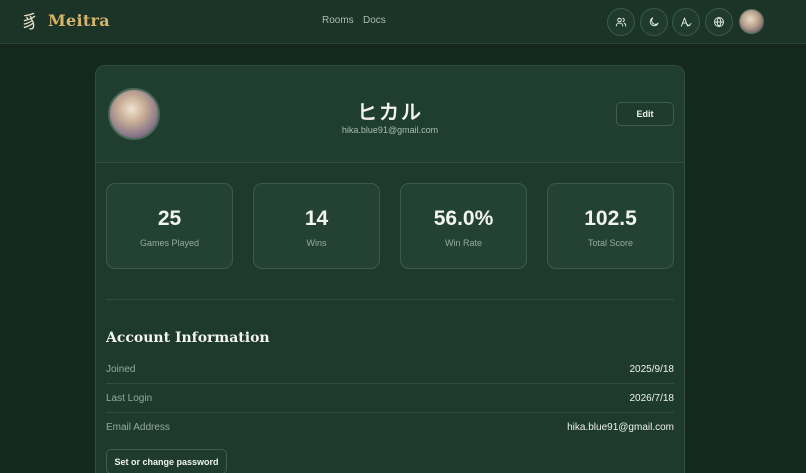  Describe the element at coordinates (30, 21) in the screenshot. I see `logo-icon: 豸` at that location.